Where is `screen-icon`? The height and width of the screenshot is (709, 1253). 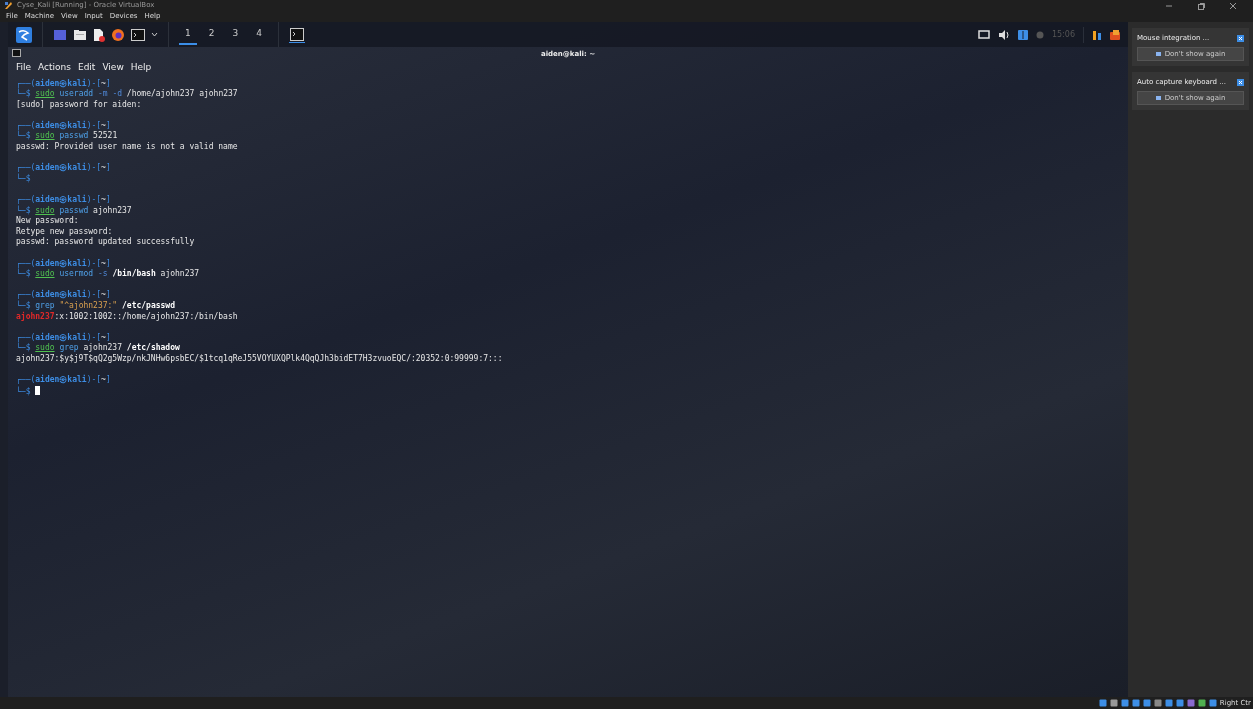
screen-icon is located at coordinates (60, 34).